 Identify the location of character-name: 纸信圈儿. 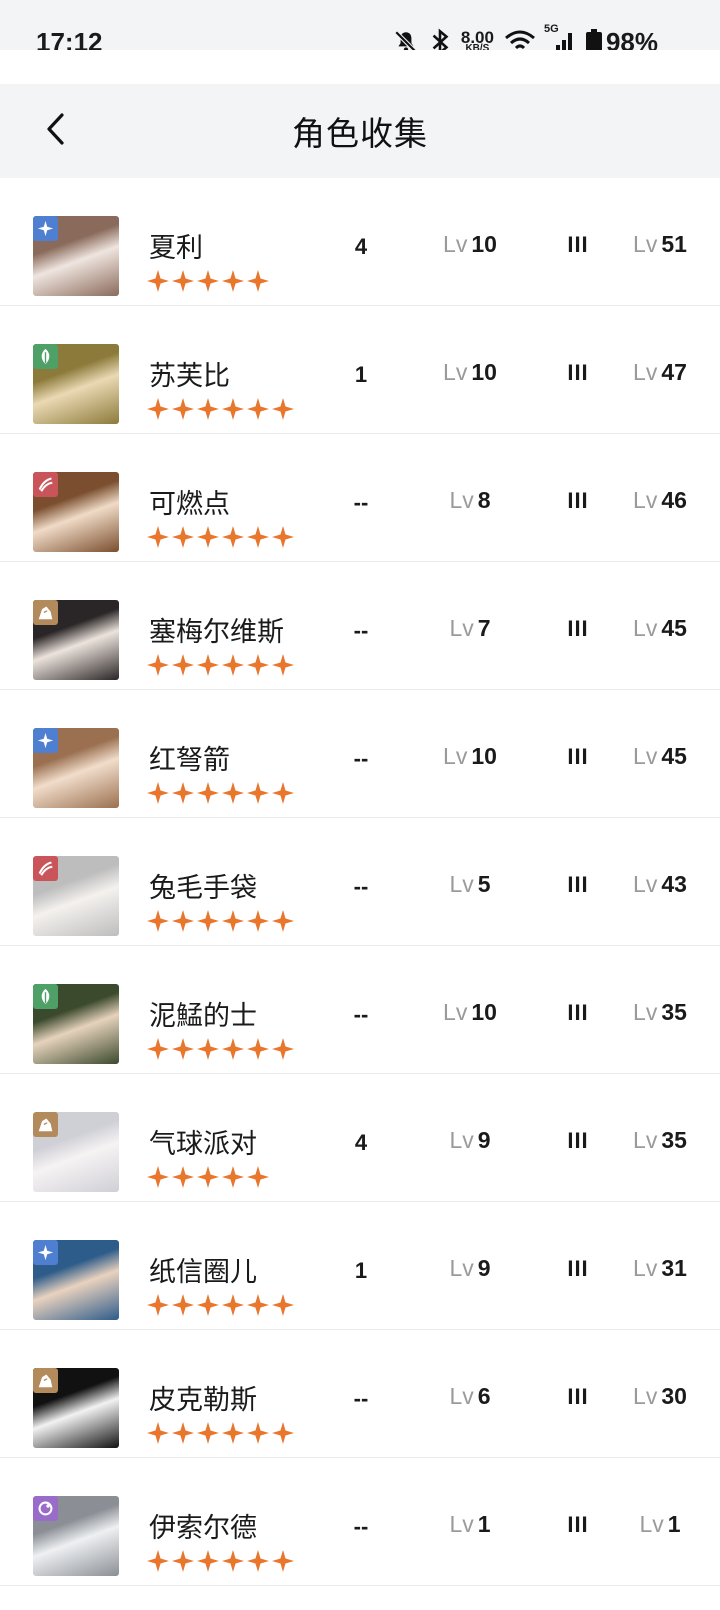
(203, 1272).